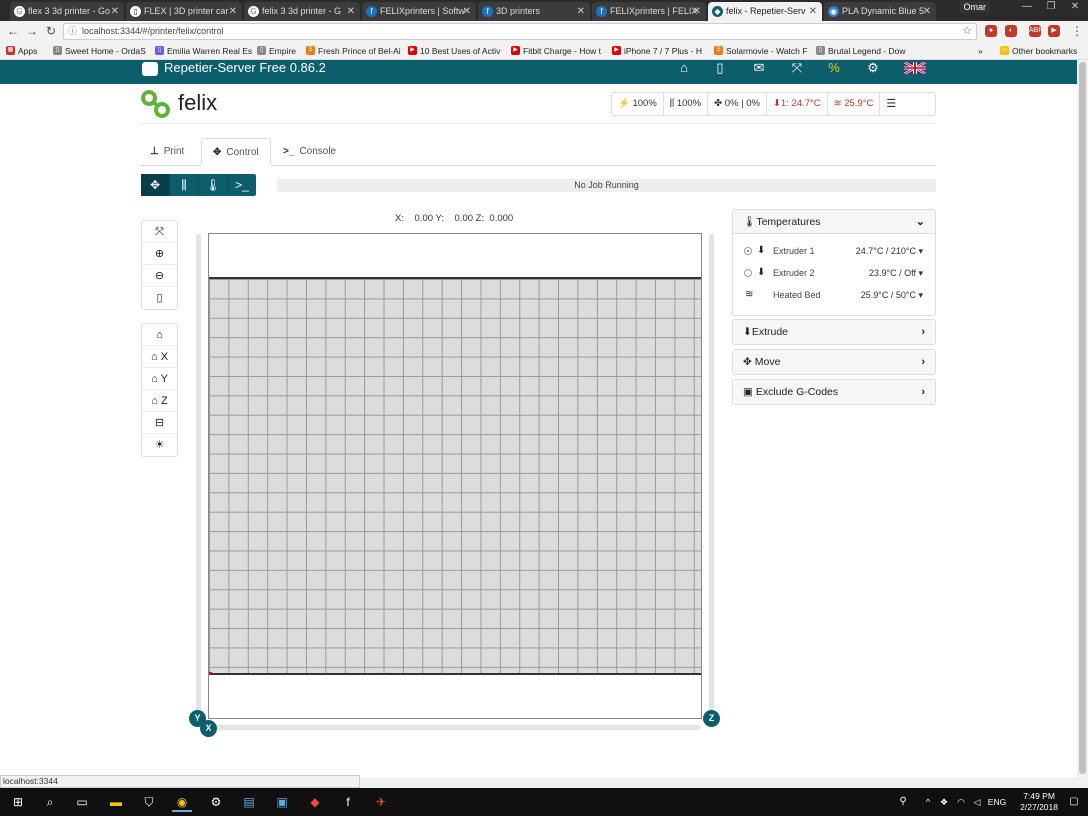 The width and height of the screenshot is (1088, 816). What do you see at coordinates (889, 251) in the screenshot?
I see `extruder-1-temp-dropdown: 24.7°C / 210°C ▾` at bounding box center [889, 251].